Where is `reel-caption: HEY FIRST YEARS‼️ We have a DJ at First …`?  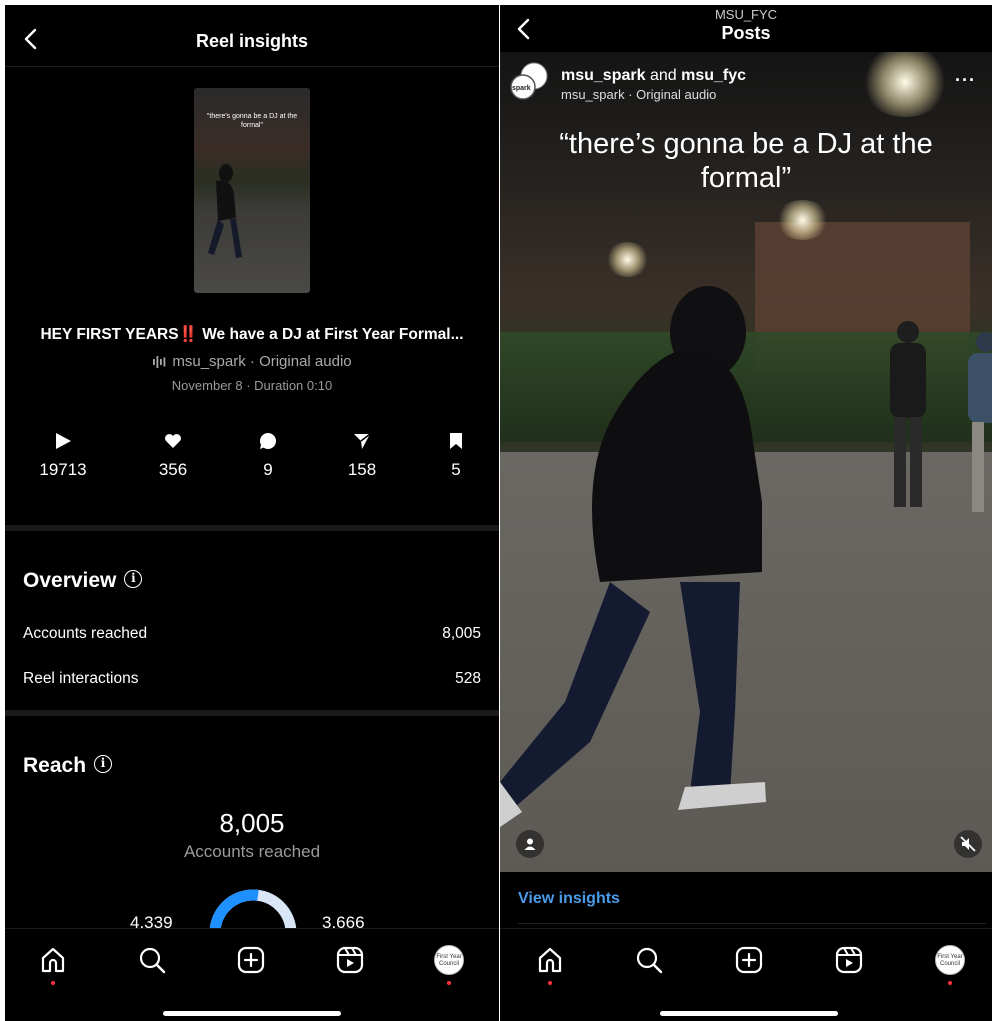
reel-caption: HEY FIRST YEARS‼️ We have a DJ at First … is located at coordinates (252, 334).